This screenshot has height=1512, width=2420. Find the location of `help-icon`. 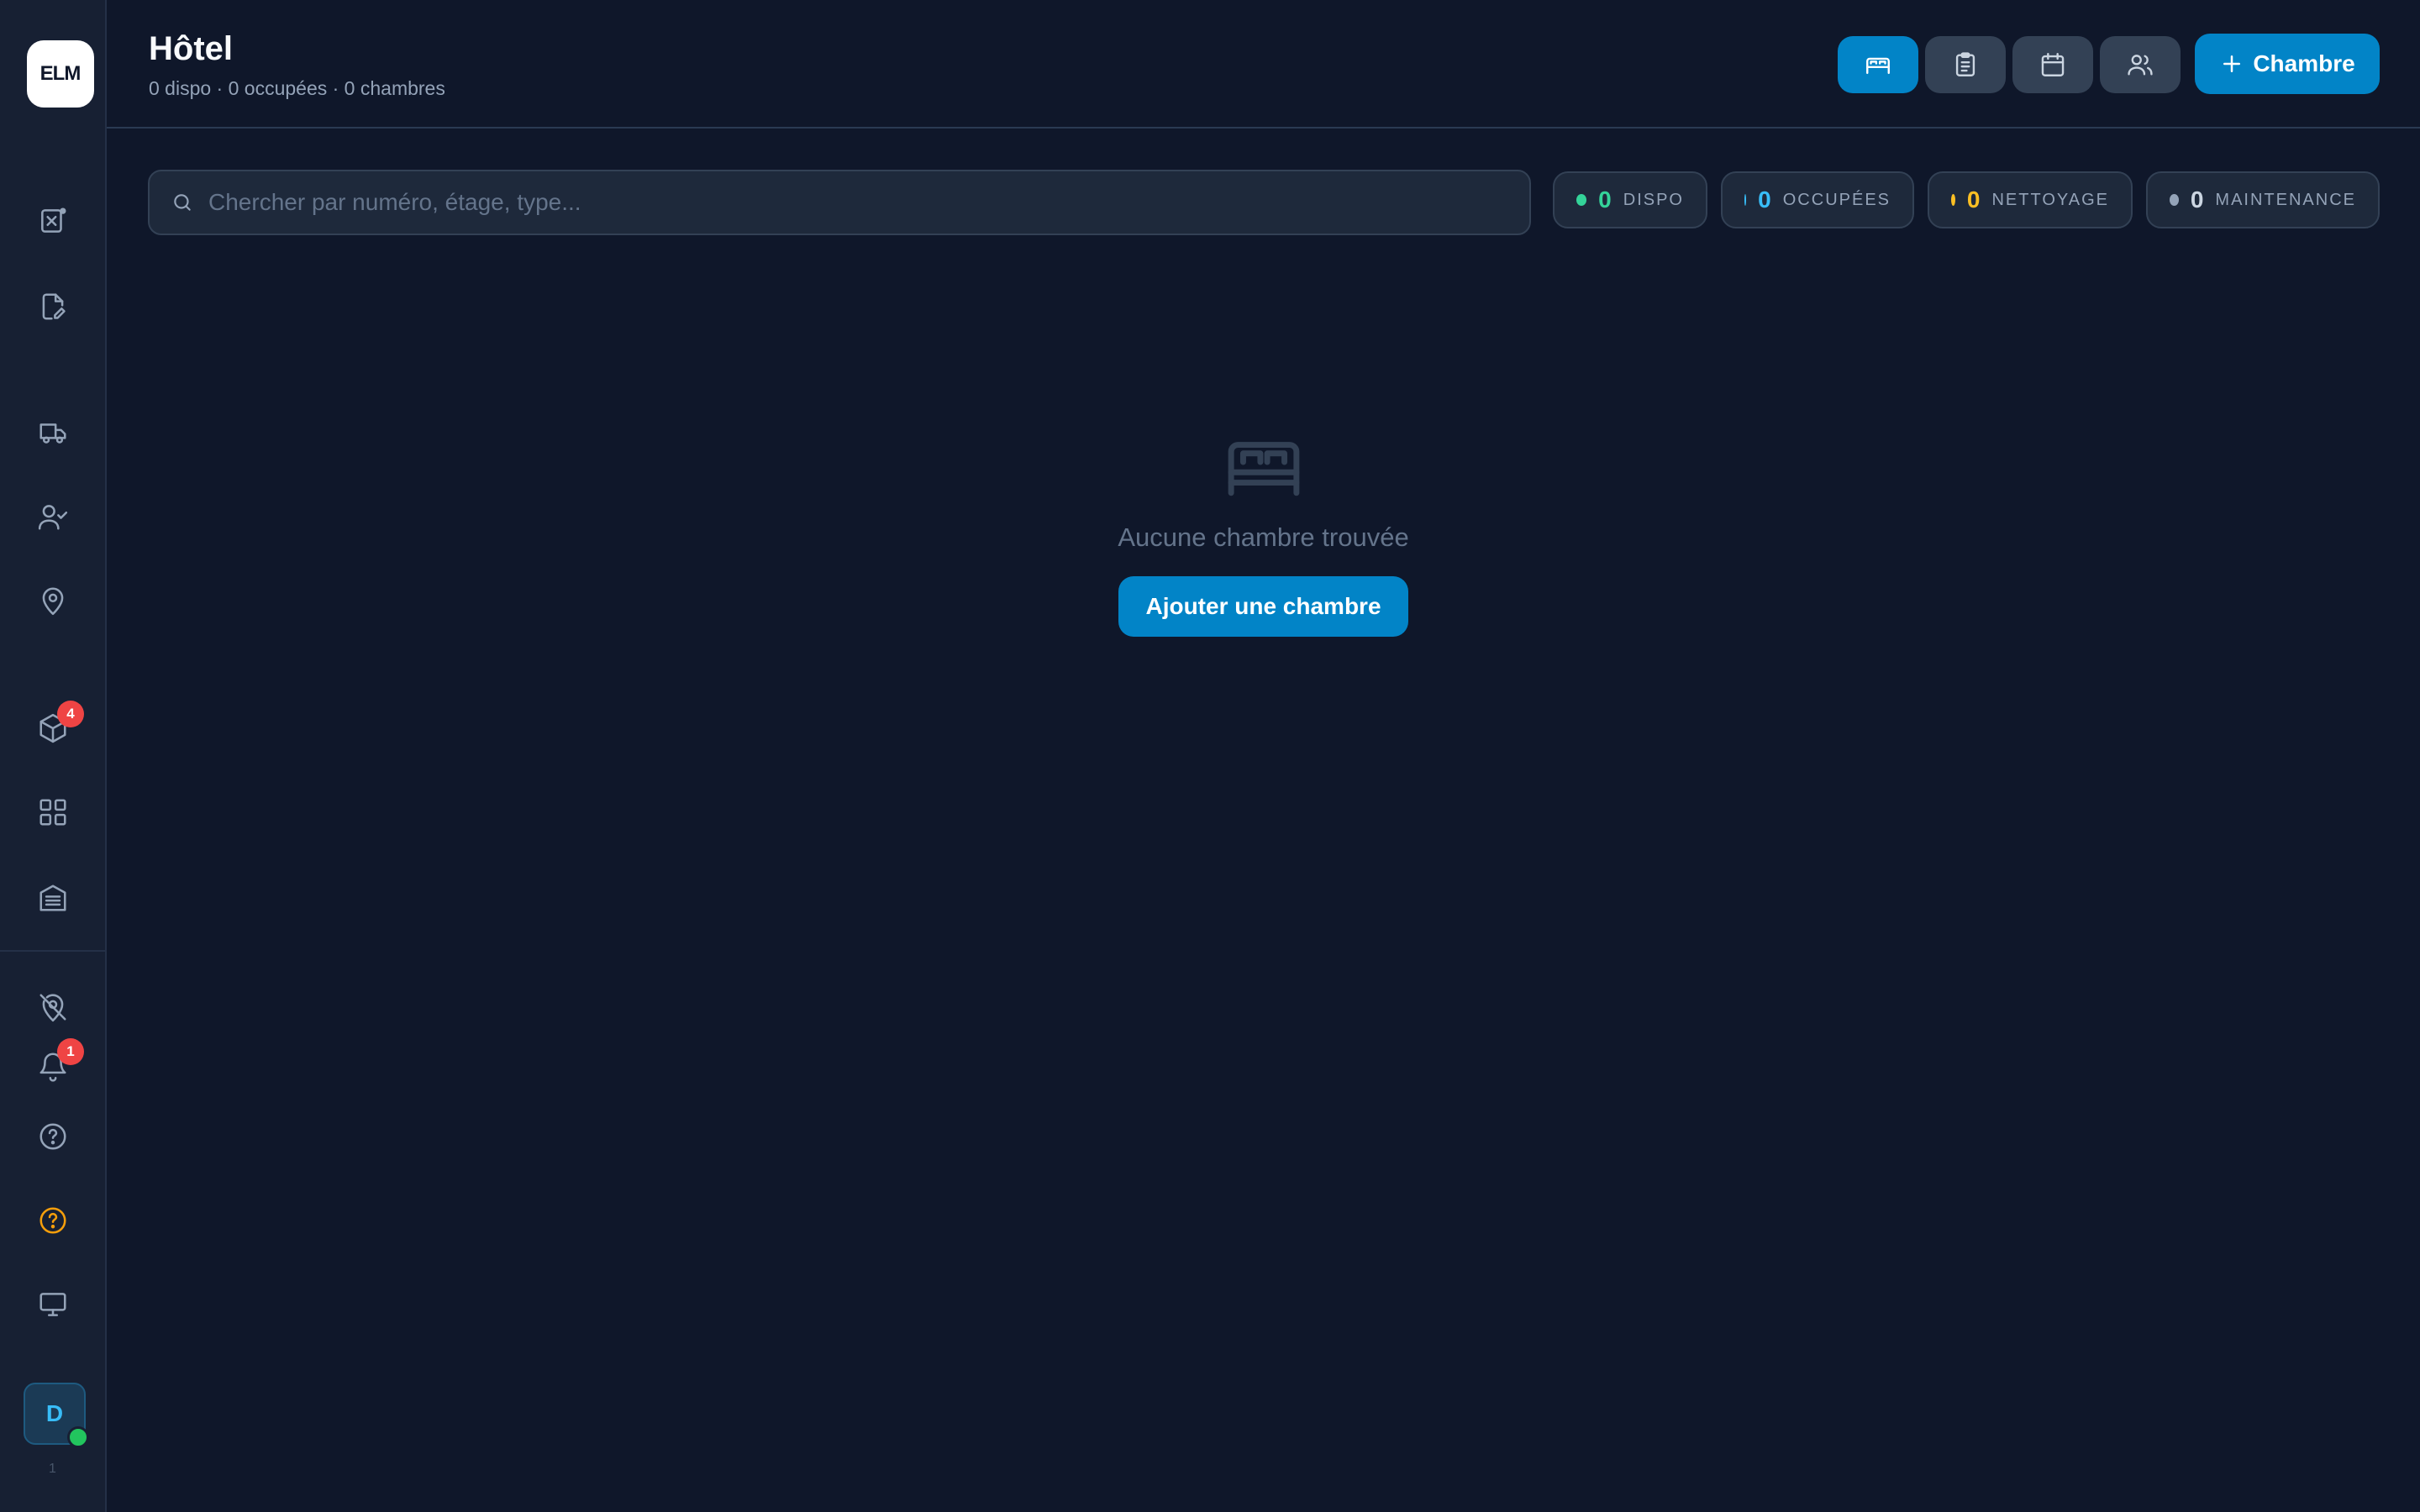

help-icon is located at coordinates (52, 1136).